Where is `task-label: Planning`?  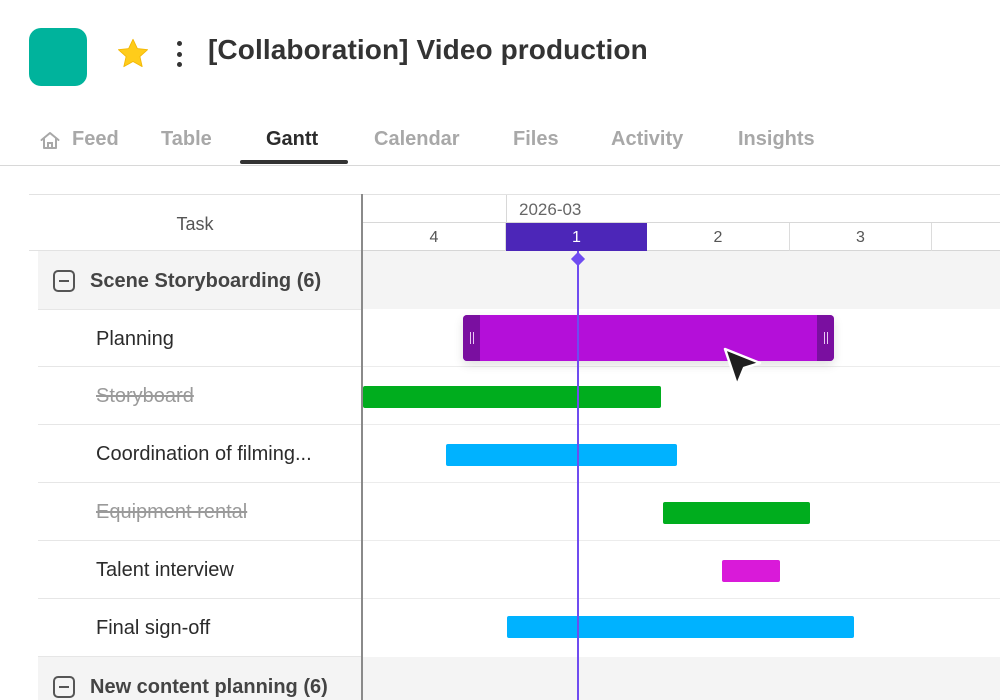
task-label: Planning is located at coordinates (135, 339).